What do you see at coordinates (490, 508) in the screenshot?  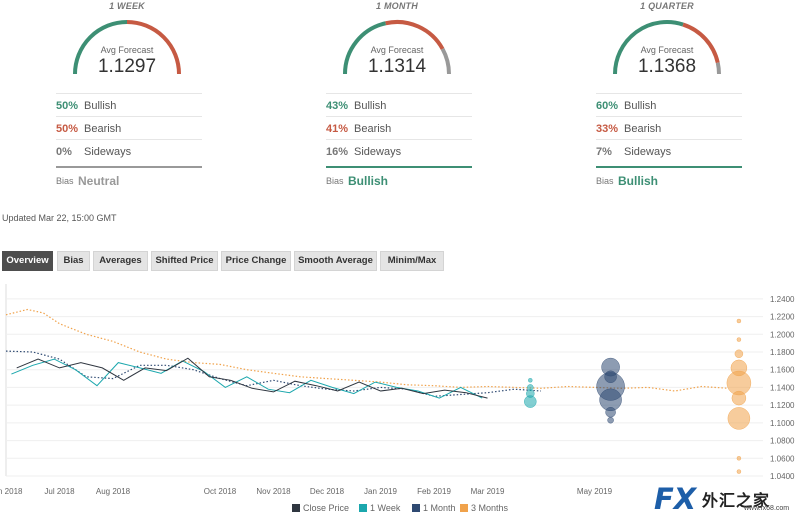 I see `legend-label: 3 Months` at bounding box center [490, 508].